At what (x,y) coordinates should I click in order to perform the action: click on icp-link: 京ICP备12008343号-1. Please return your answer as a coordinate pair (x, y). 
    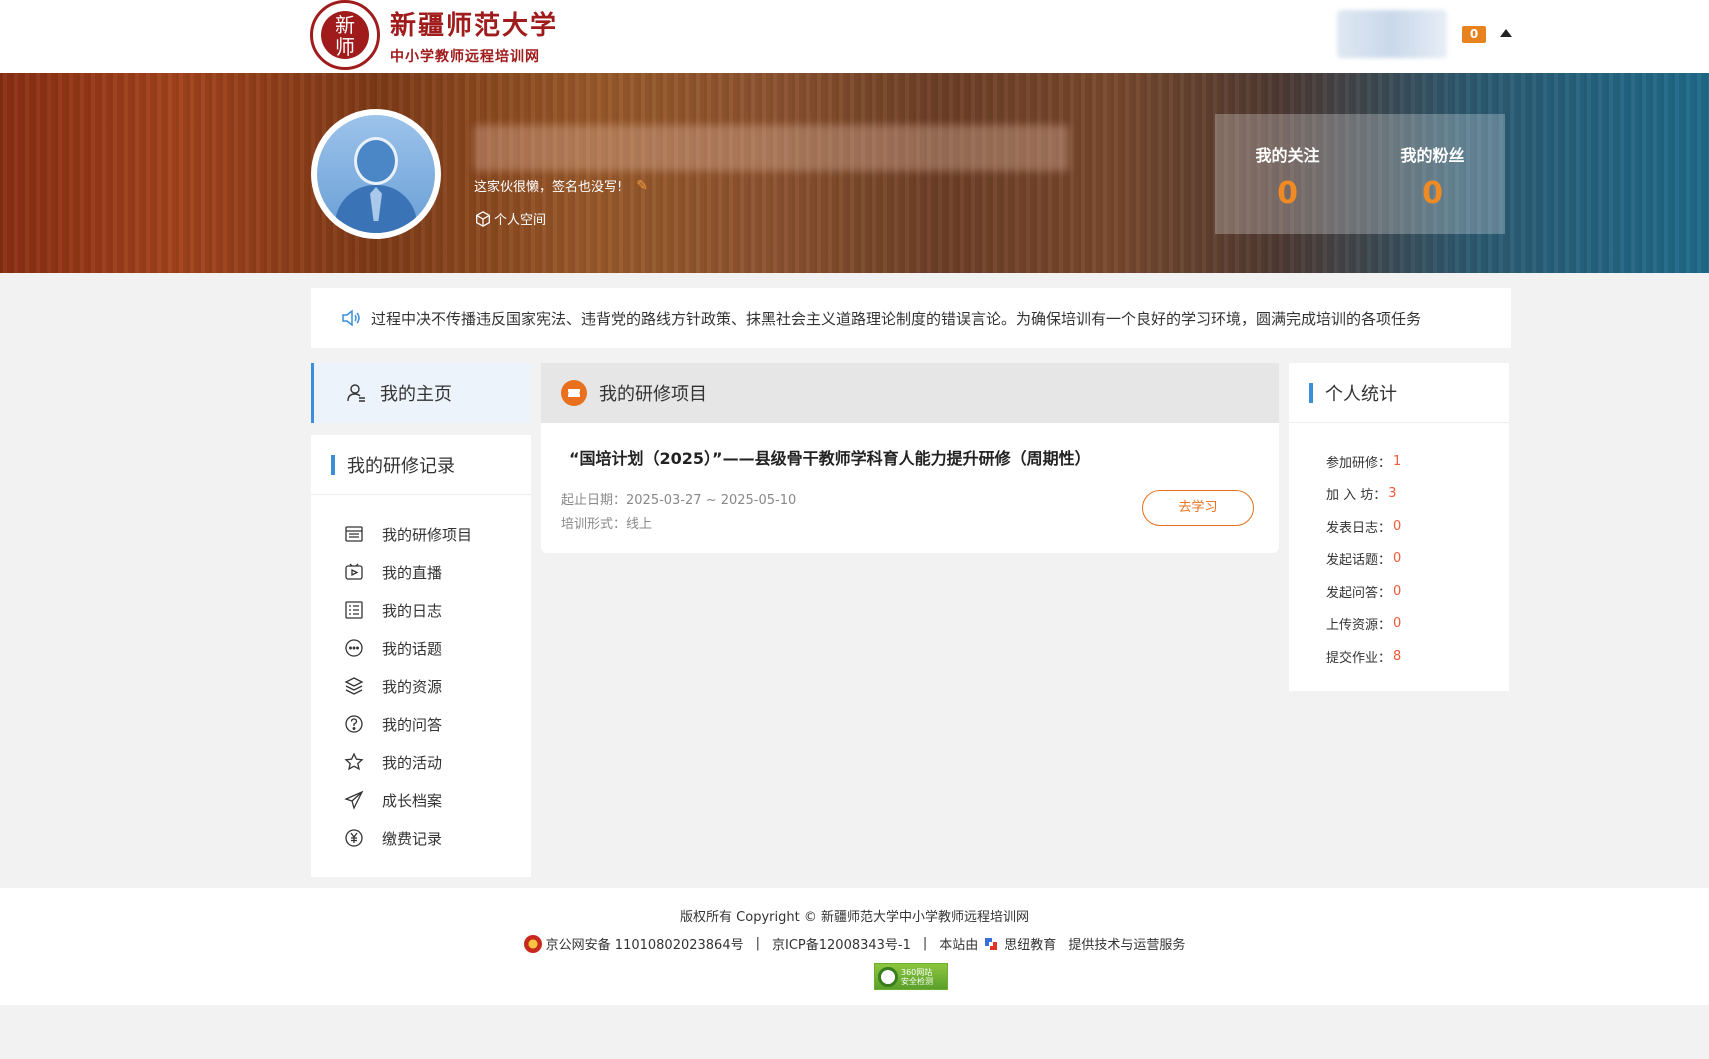
    Looking at the image, I should click on (841, 943).